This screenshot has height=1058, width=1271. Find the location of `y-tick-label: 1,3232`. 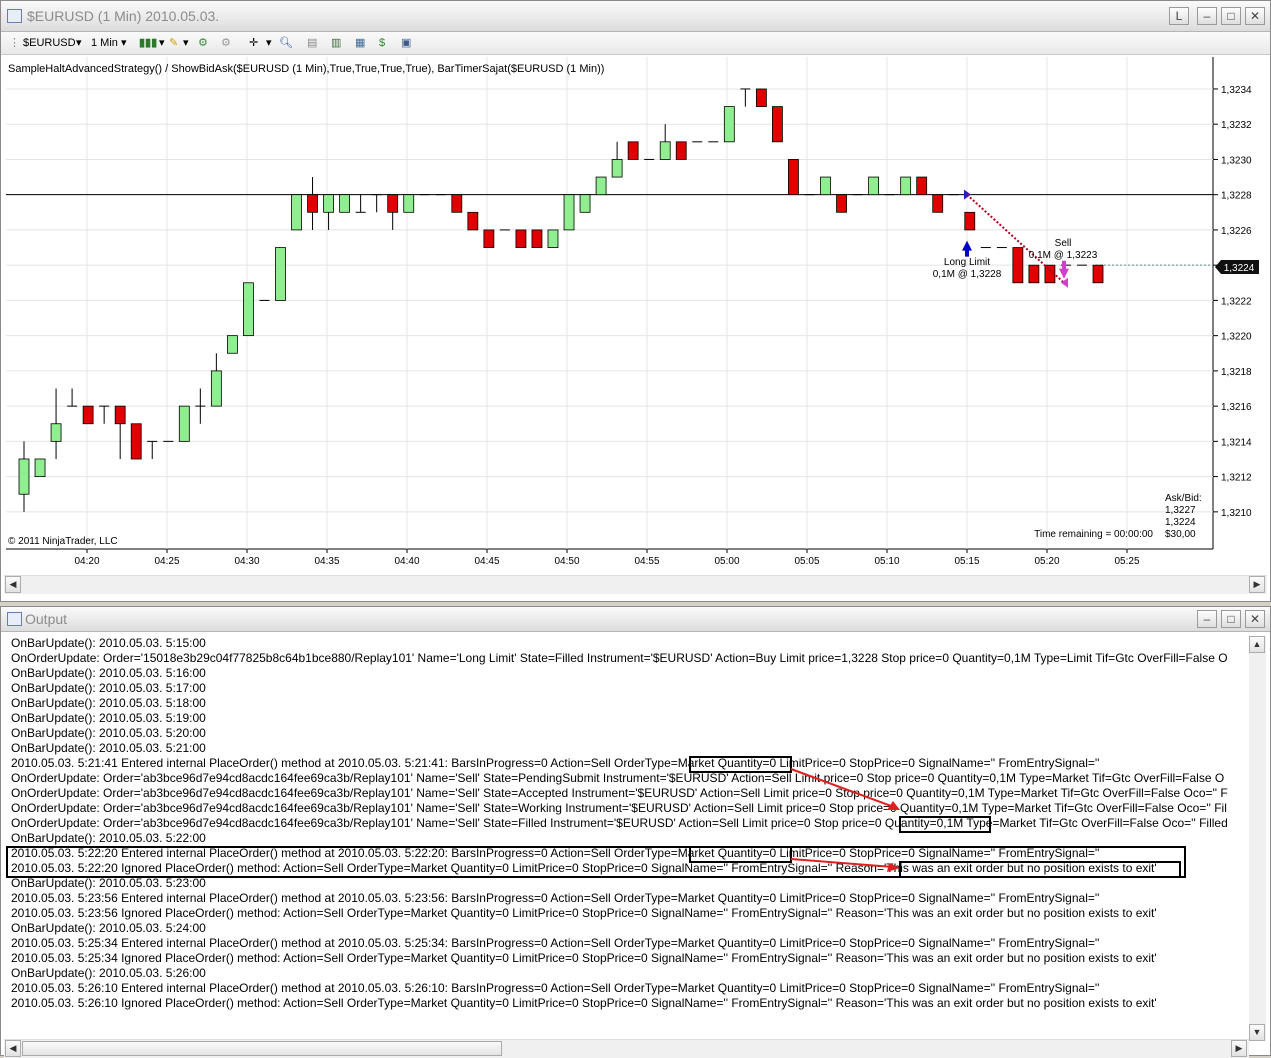

y-tick-label: 1,3232 is located at coordinates (1236, 125).